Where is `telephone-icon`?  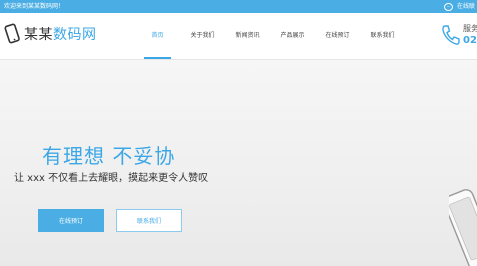 telephone-icon is located at coordinates (451, 35).